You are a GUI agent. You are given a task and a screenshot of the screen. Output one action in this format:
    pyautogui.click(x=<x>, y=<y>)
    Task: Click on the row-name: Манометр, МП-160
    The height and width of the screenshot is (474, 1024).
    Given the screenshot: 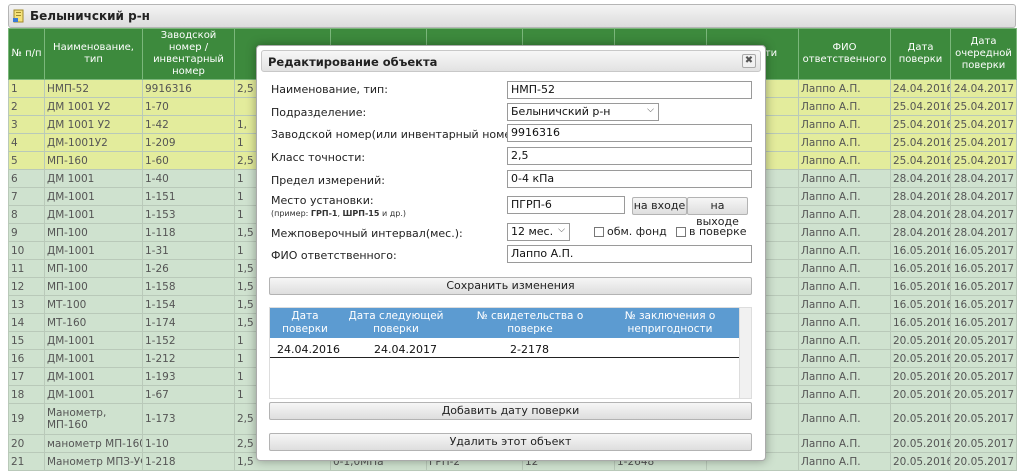 What is the action you would take?
    pyautogui.click(x=93, y=419)
    